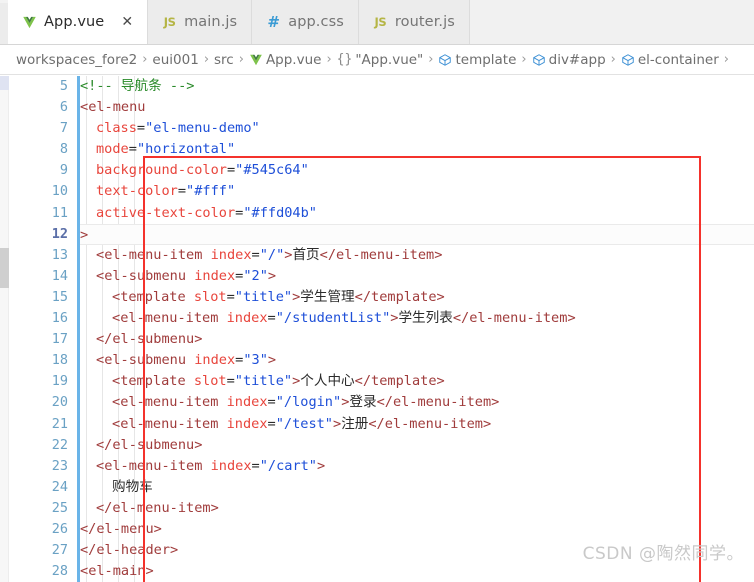 The width and height of the screenshot is (754, 582). I want to click on overview-ruler-mark, so click(4, 83).